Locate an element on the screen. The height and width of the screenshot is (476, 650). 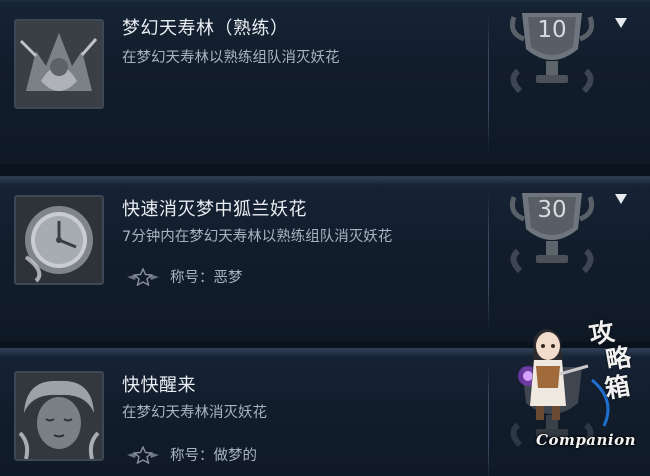
trophy-icon: 10 is located at coordinates (552, 55).